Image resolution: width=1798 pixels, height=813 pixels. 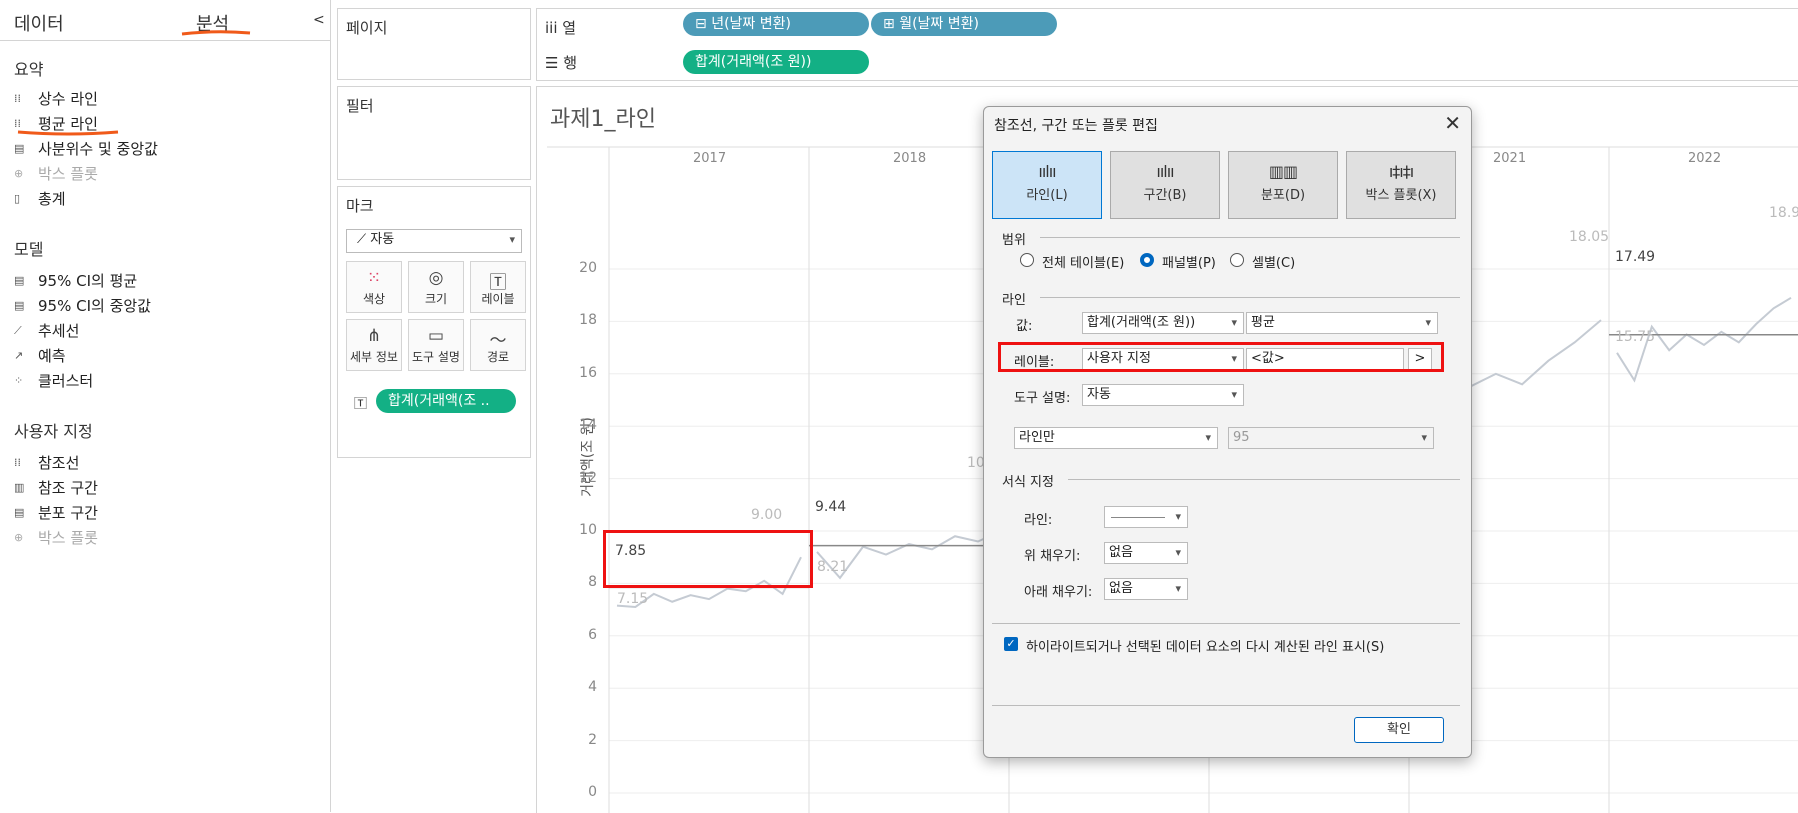 What do you see at coordinates (1237, 260) in the screenshot?
I see `scope-cell-radio` at bounding box center [1237, 260].